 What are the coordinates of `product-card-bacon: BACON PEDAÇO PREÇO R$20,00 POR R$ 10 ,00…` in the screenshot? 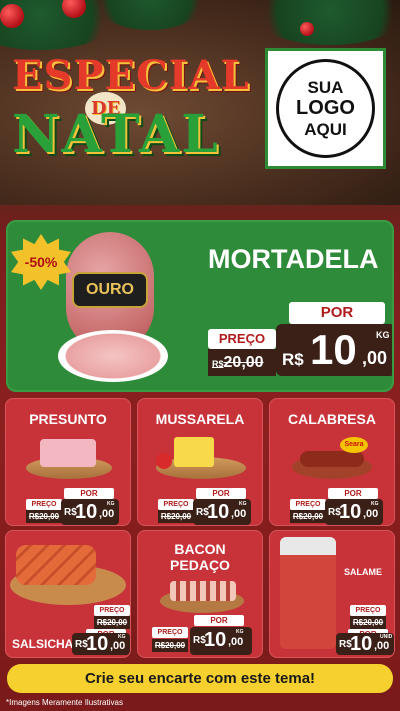 It's located at (200, 594).